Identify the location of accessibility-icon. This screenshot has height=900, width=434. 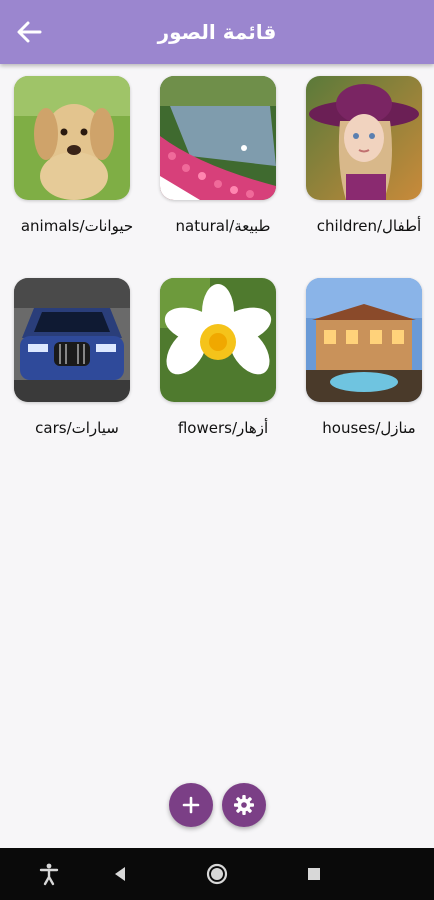
(49, 874).